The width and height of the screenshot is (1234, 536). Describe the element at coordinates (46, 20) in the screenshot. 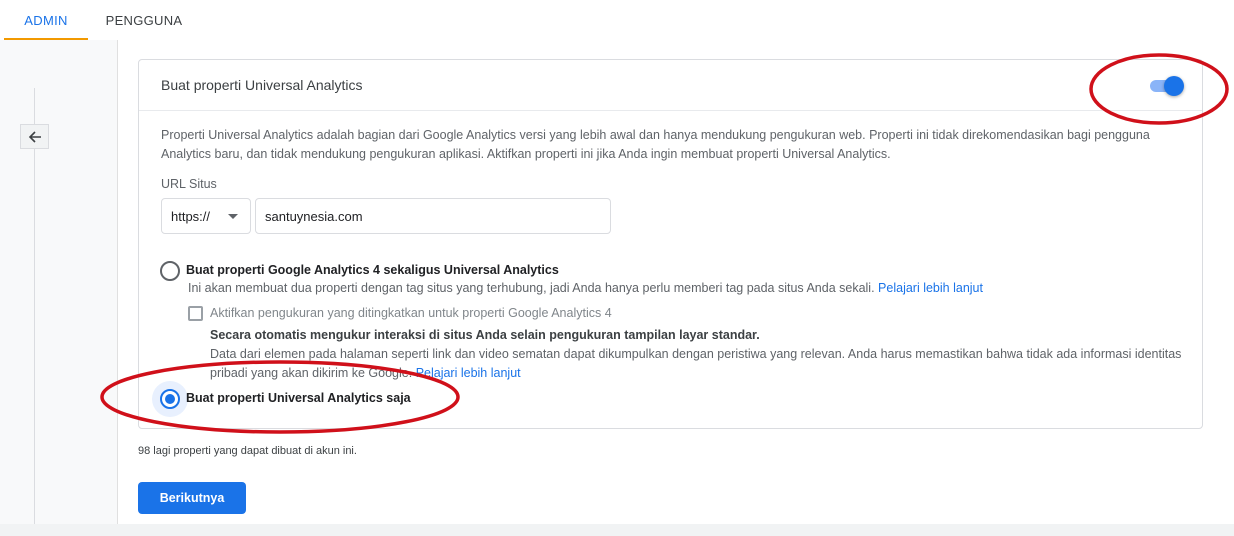

I see `tab-admin: ADMIN` at that location.